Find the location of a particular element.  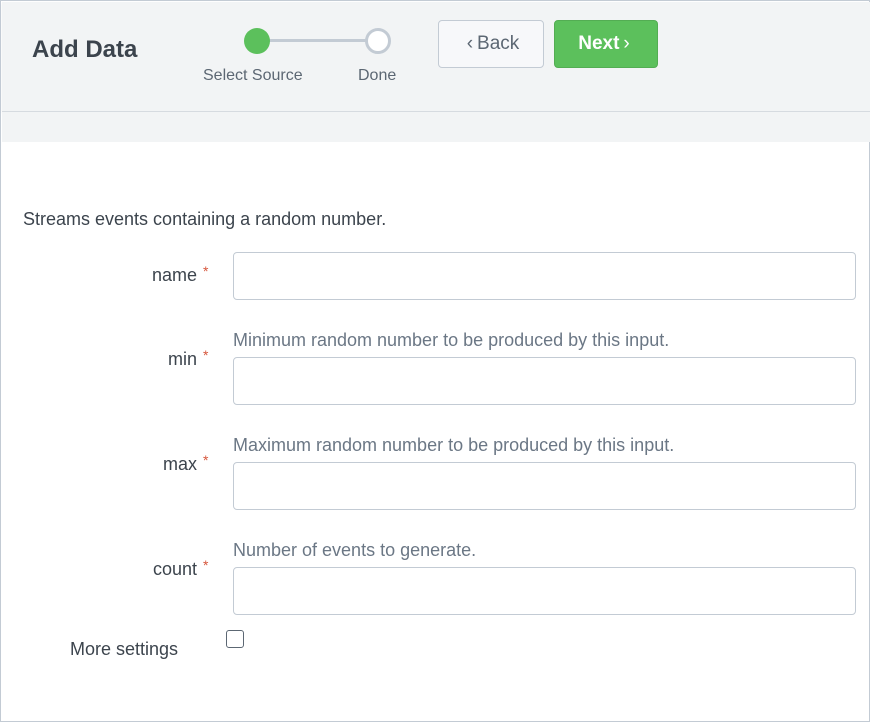

back-button-label: Back is located at coordinates (498, 43).